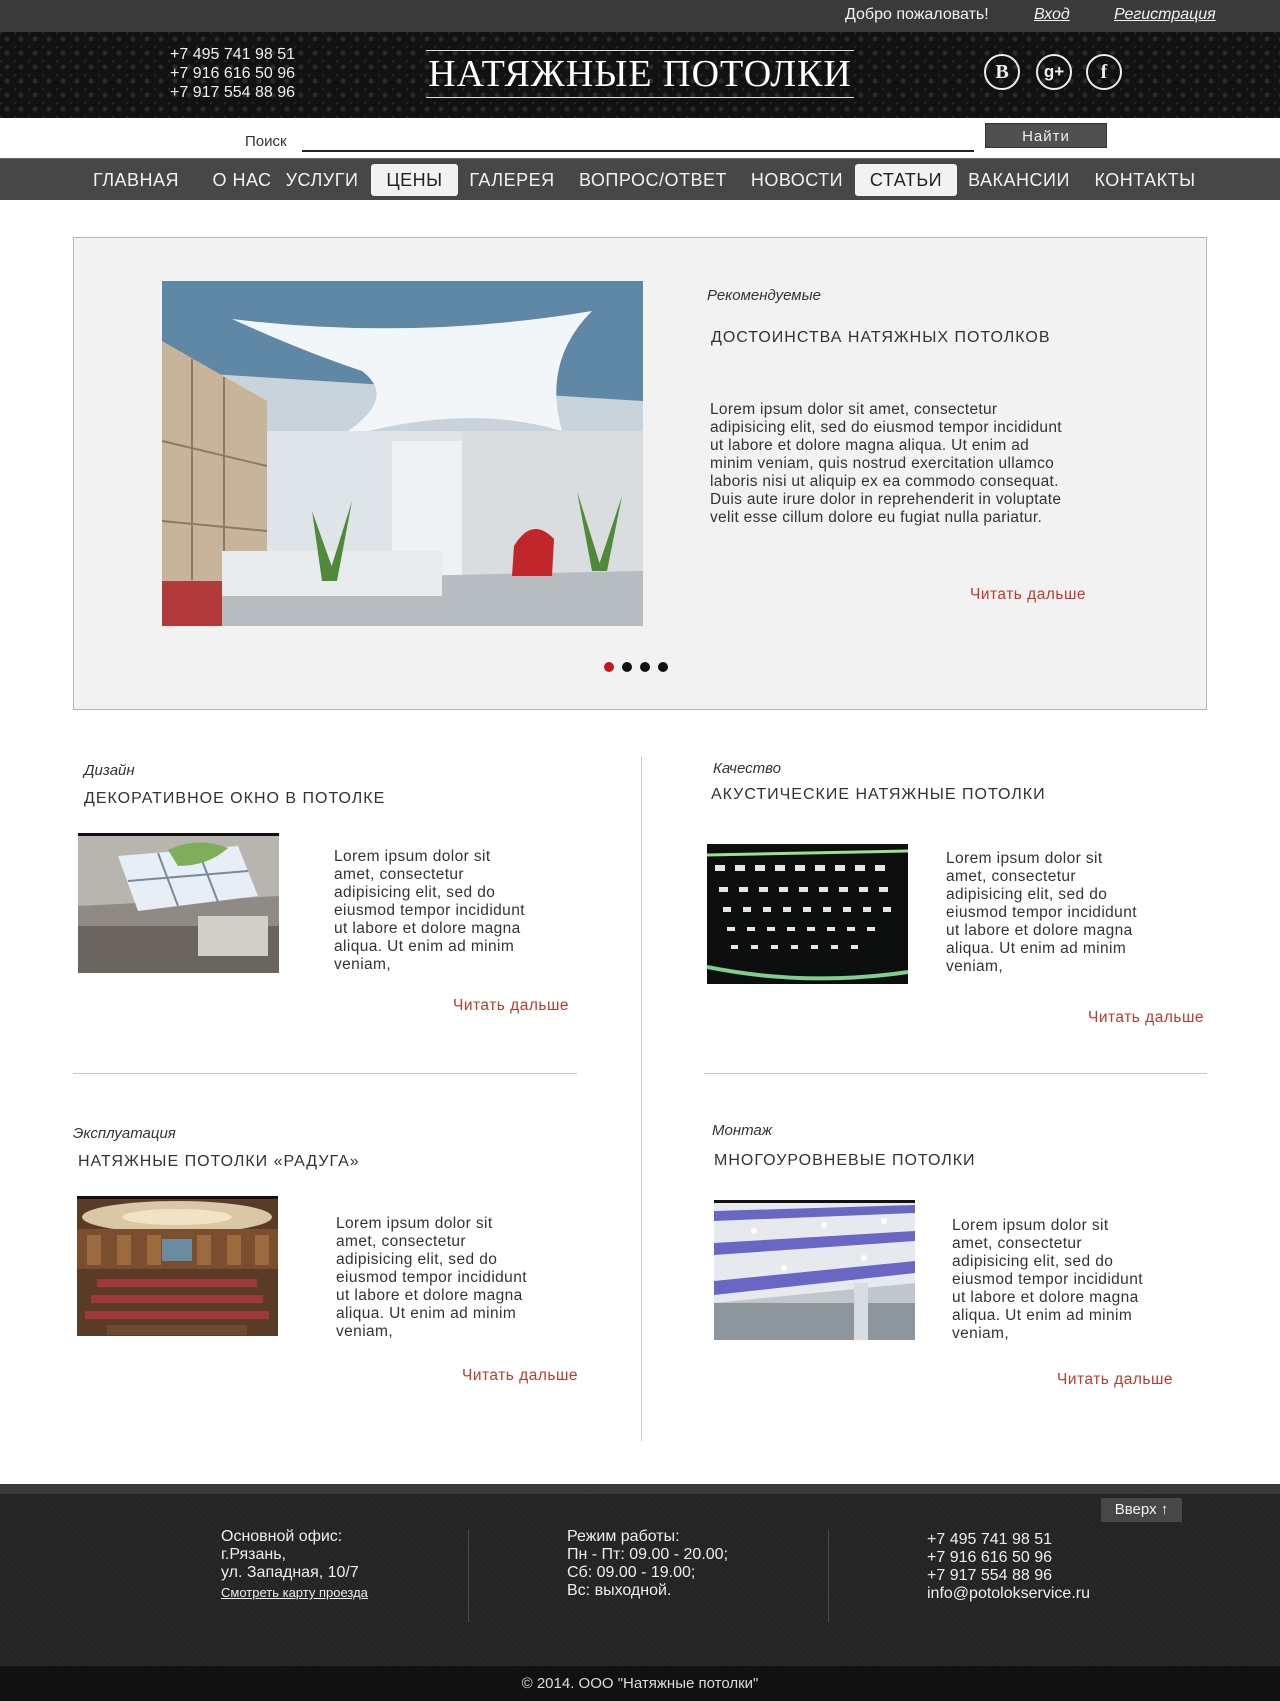 This screenshot has width=1280, height=1701. I want to click on nav-item-articles: СТАТЬИ, so click(906, 180).